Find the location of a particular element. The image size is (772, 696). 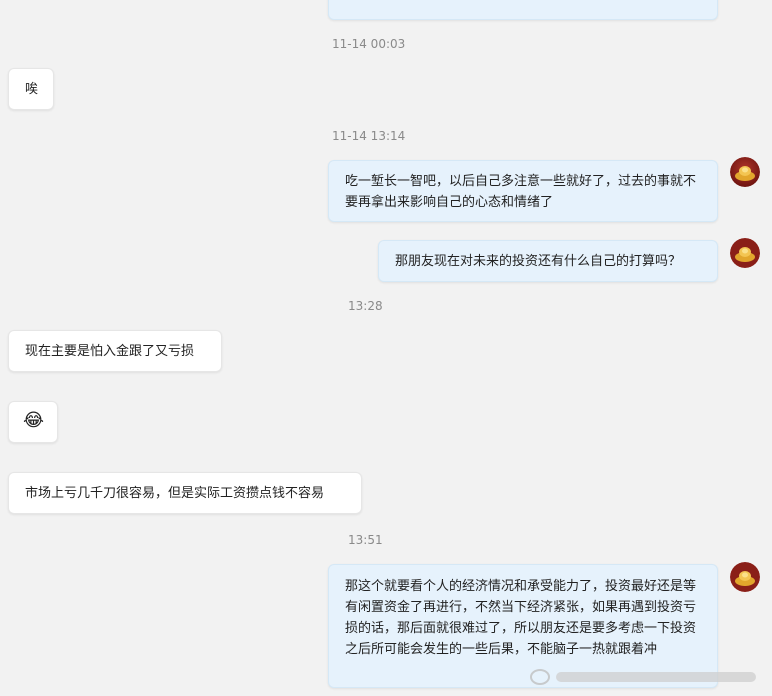

watermark is located at coordinates (648, 677).